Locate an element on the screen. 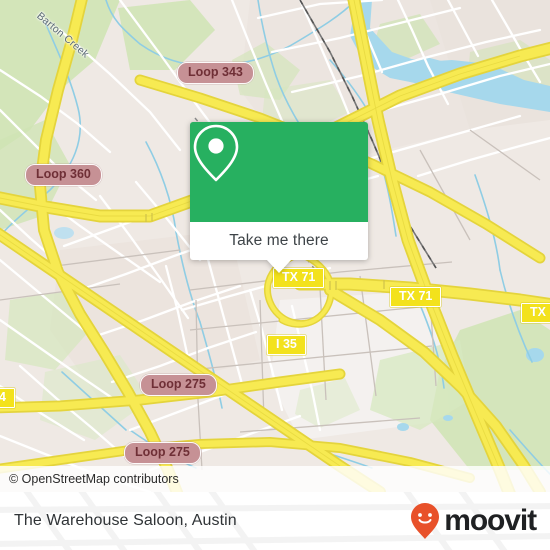  road-shield-tx71-edge: TX 71 is located at coordinates (535, 313).